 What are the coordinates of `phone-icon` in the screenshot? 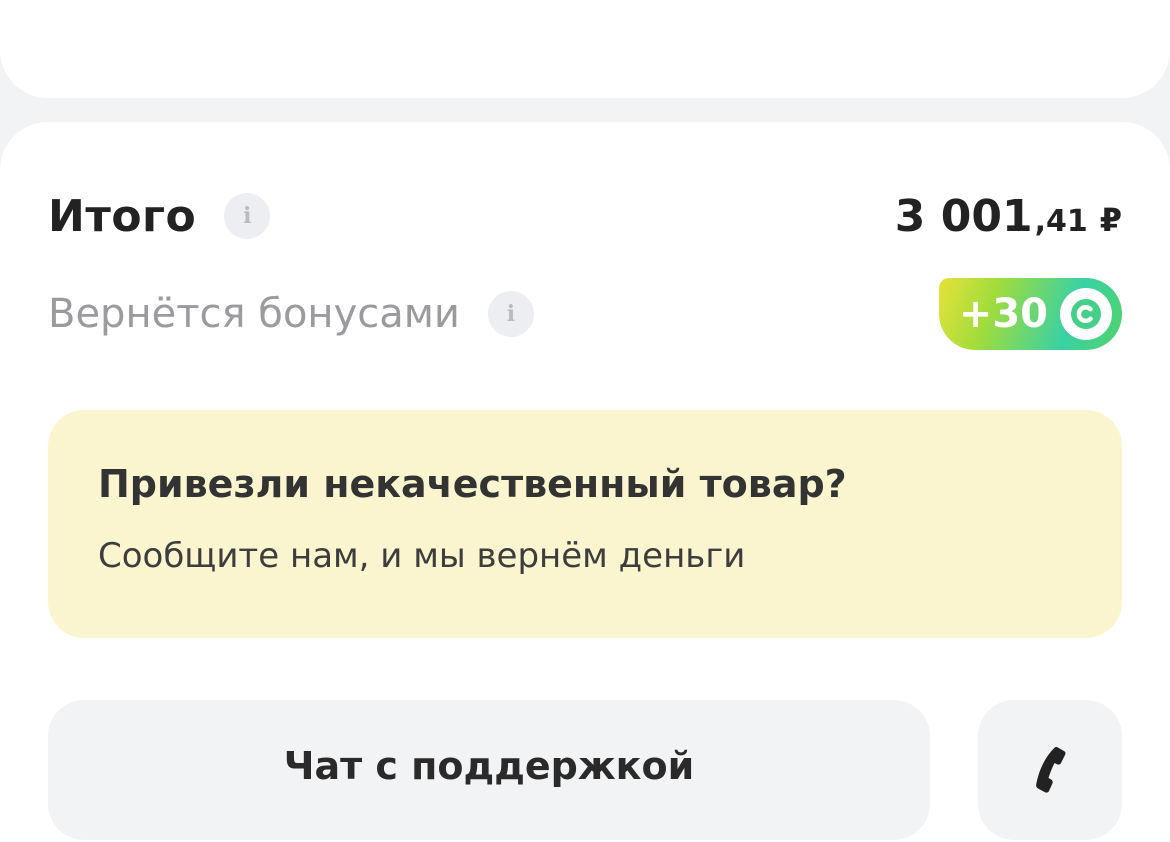 It's located at (1050, 771).